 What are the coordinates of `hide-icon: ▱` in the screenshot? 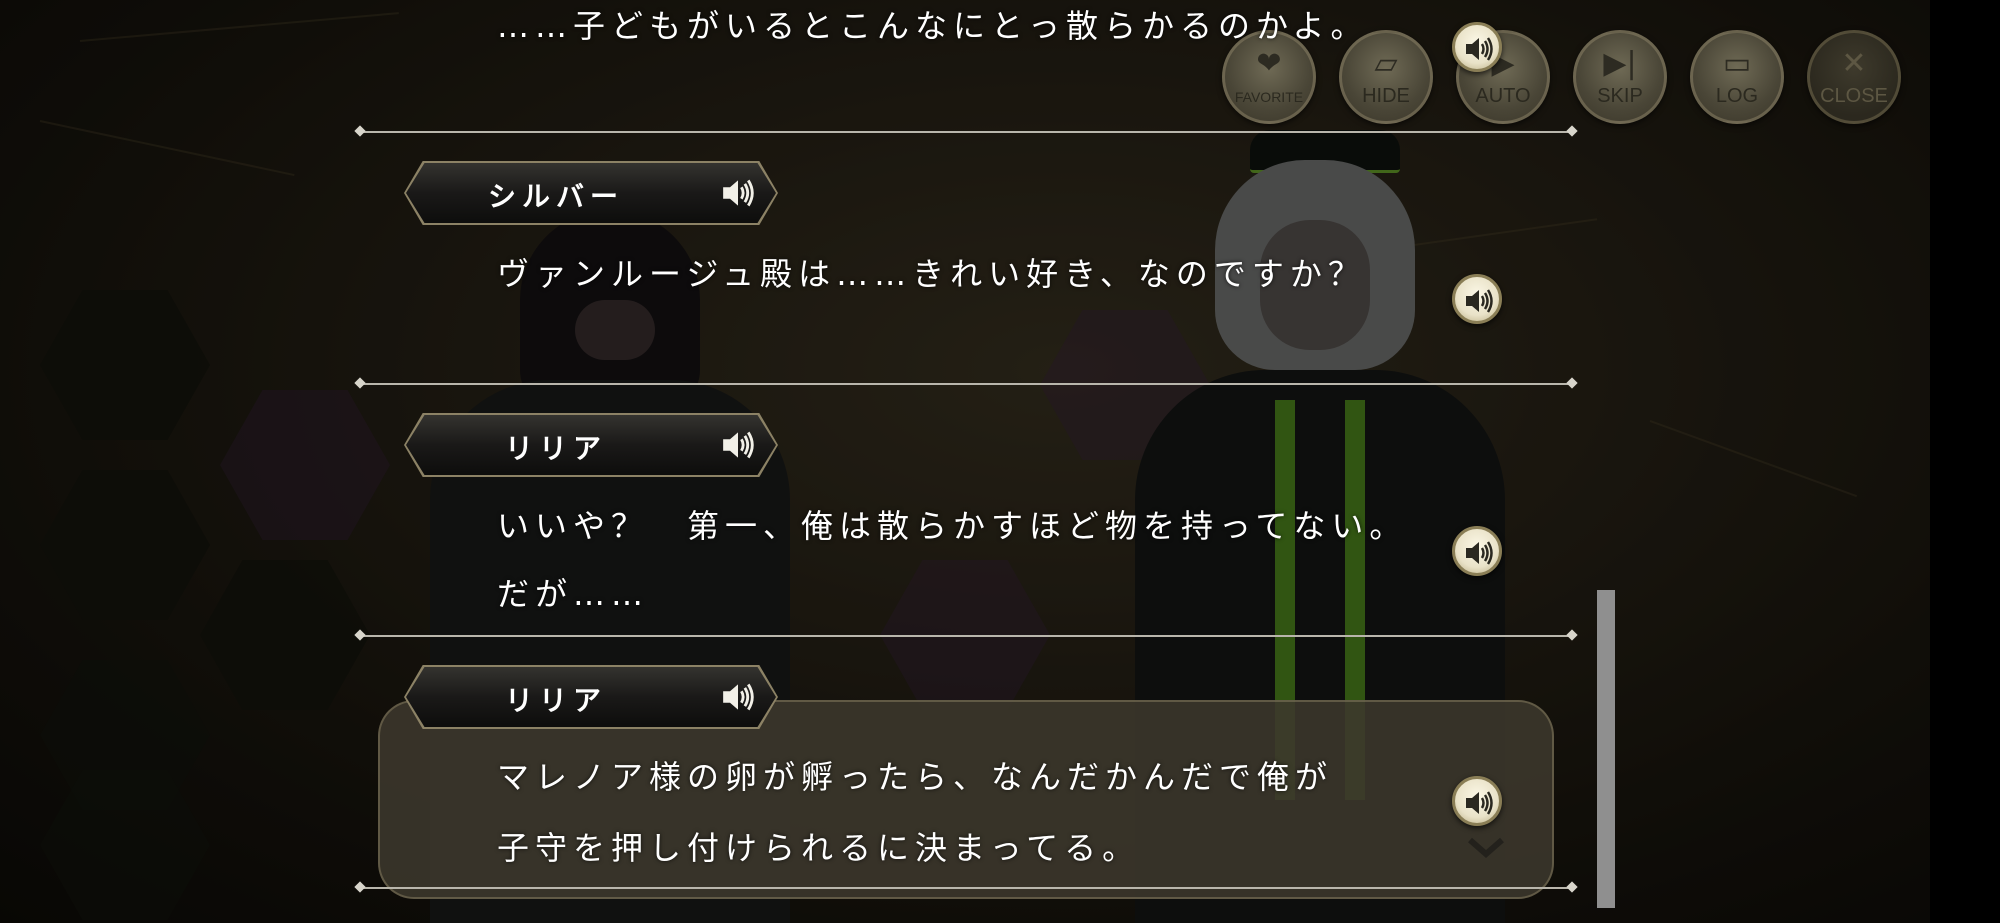 It's located at (1386, 63).